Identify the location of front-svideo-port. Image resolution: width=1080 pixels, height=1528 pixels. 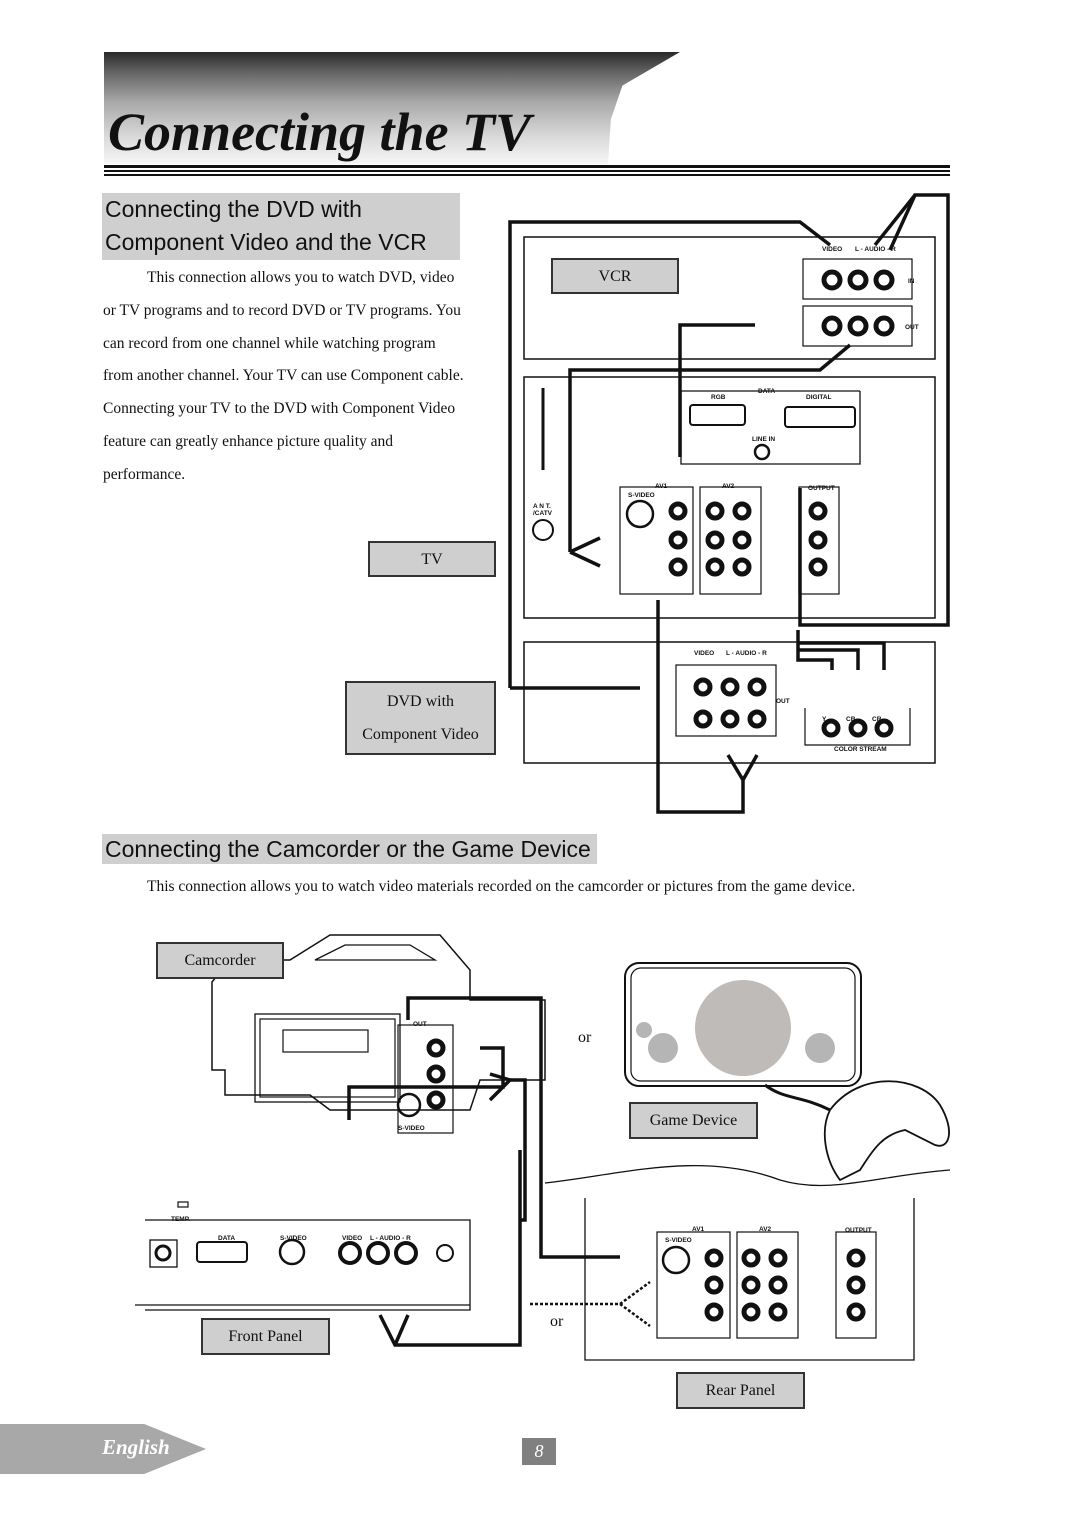
(292, 1252).